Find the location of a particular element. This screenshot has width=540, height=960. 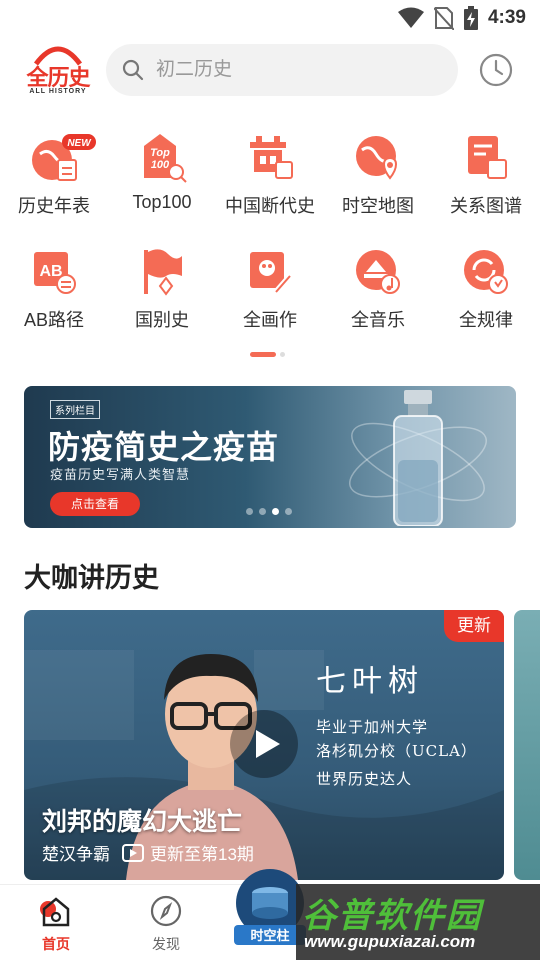

svg-text: 100 is located at coordinates (160, 165).